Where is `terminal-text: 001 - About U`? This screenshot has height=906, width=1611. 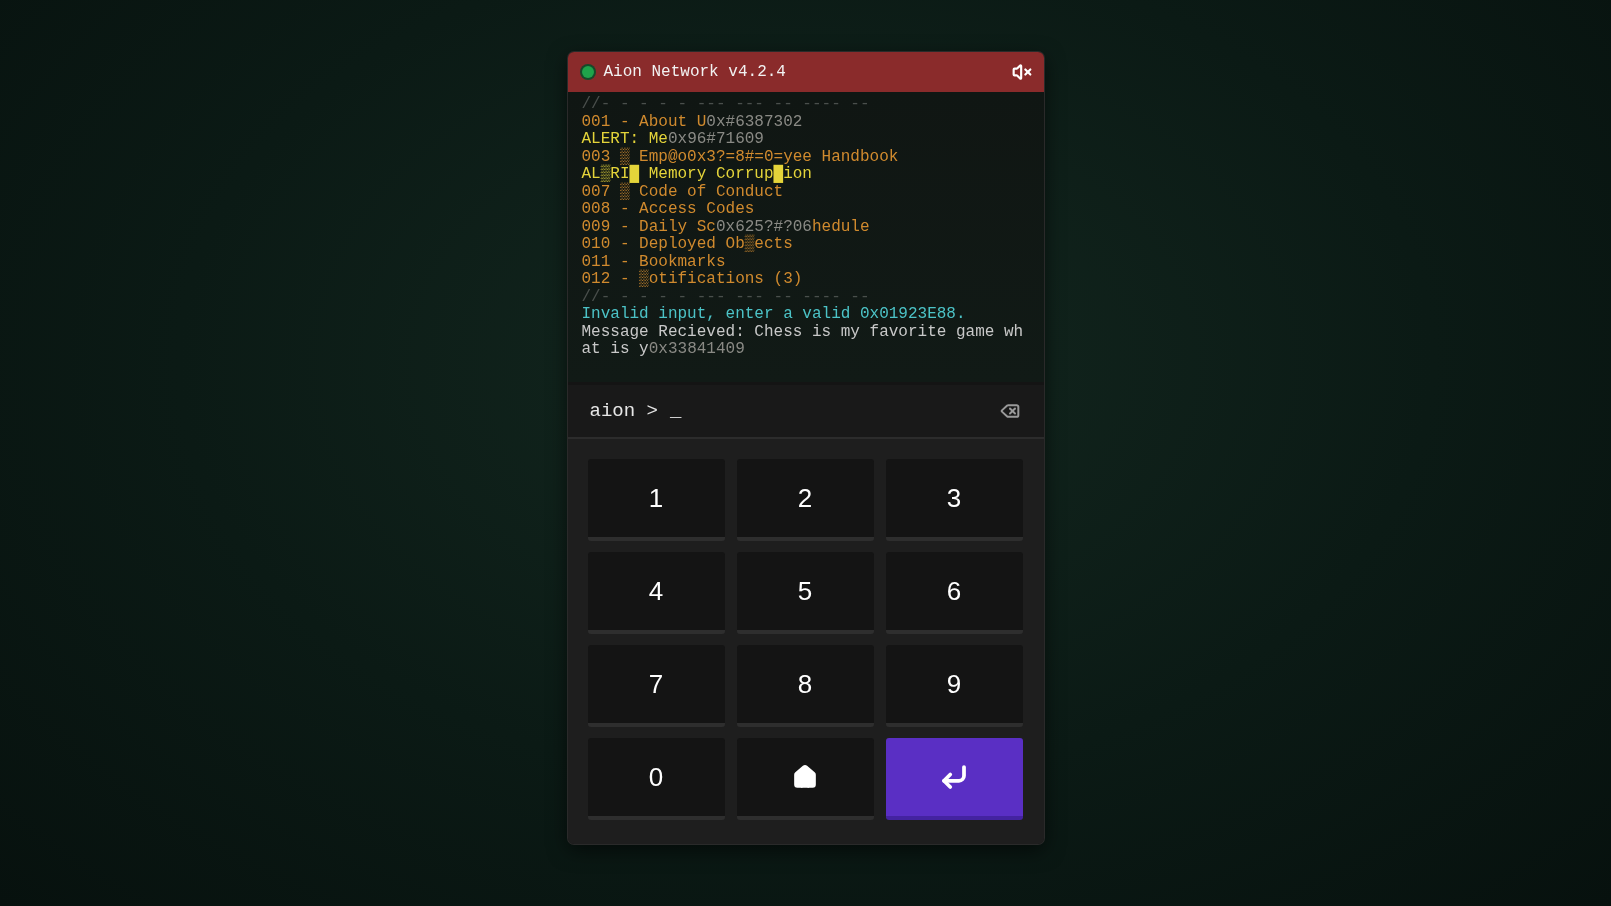 terminal-text: 001 - About U is located at coordinates (644, 121).